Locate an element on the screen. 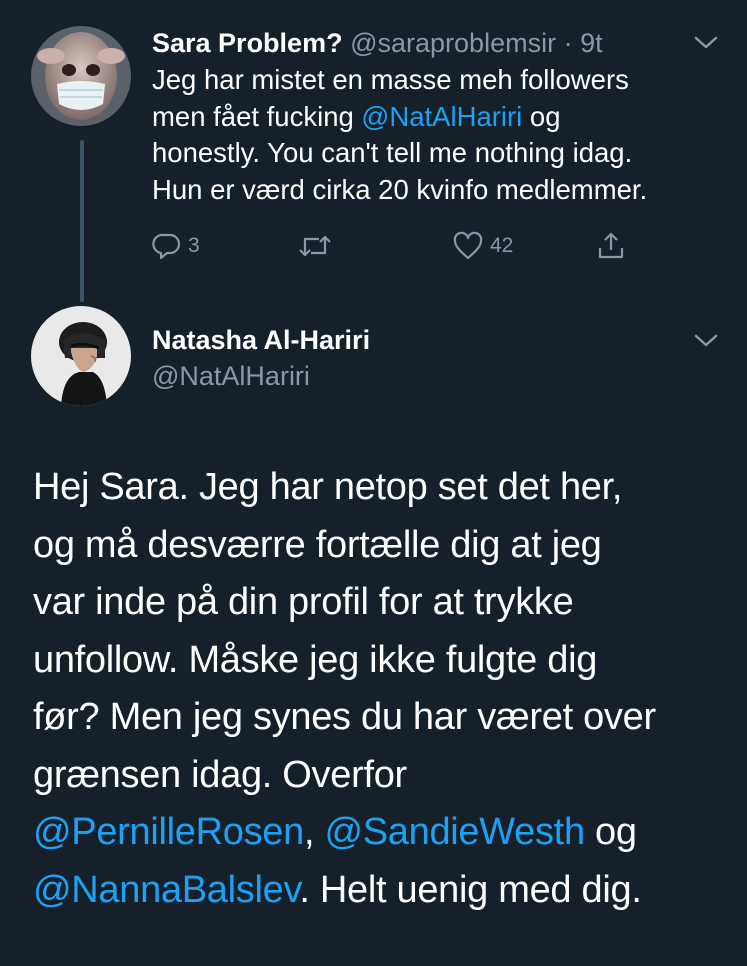  tweet-text-line: @NannaBalslev. Helt uenig med dig. is located at coordinates (378, 891).